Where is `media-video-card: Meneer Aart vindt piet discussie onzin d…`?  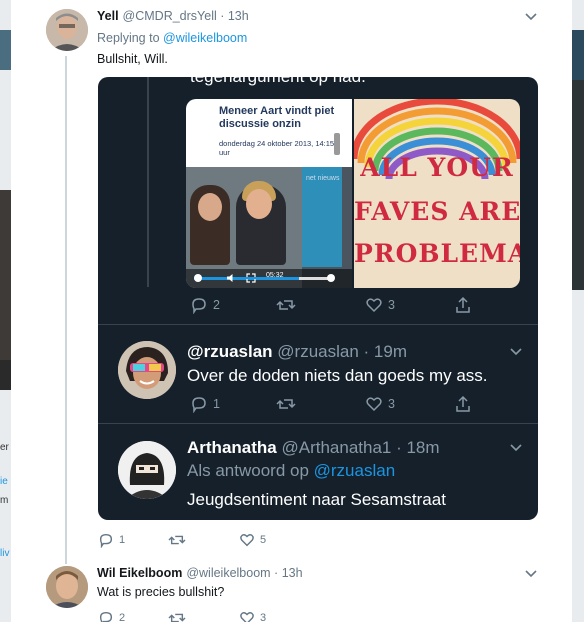
media-video-card: Meneer Aart vindt piet discussie onzin d… is located at coordinates (269, 193).